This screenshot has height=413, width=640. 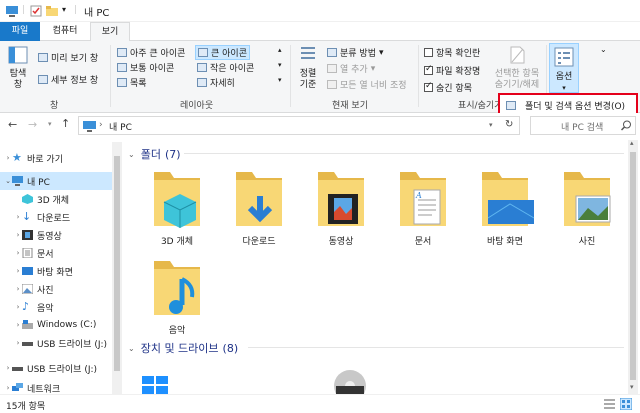 What do you see at coordinates (308, 53) in the screenshot?
I see `sort-icon` at bounding box center [308, 53].